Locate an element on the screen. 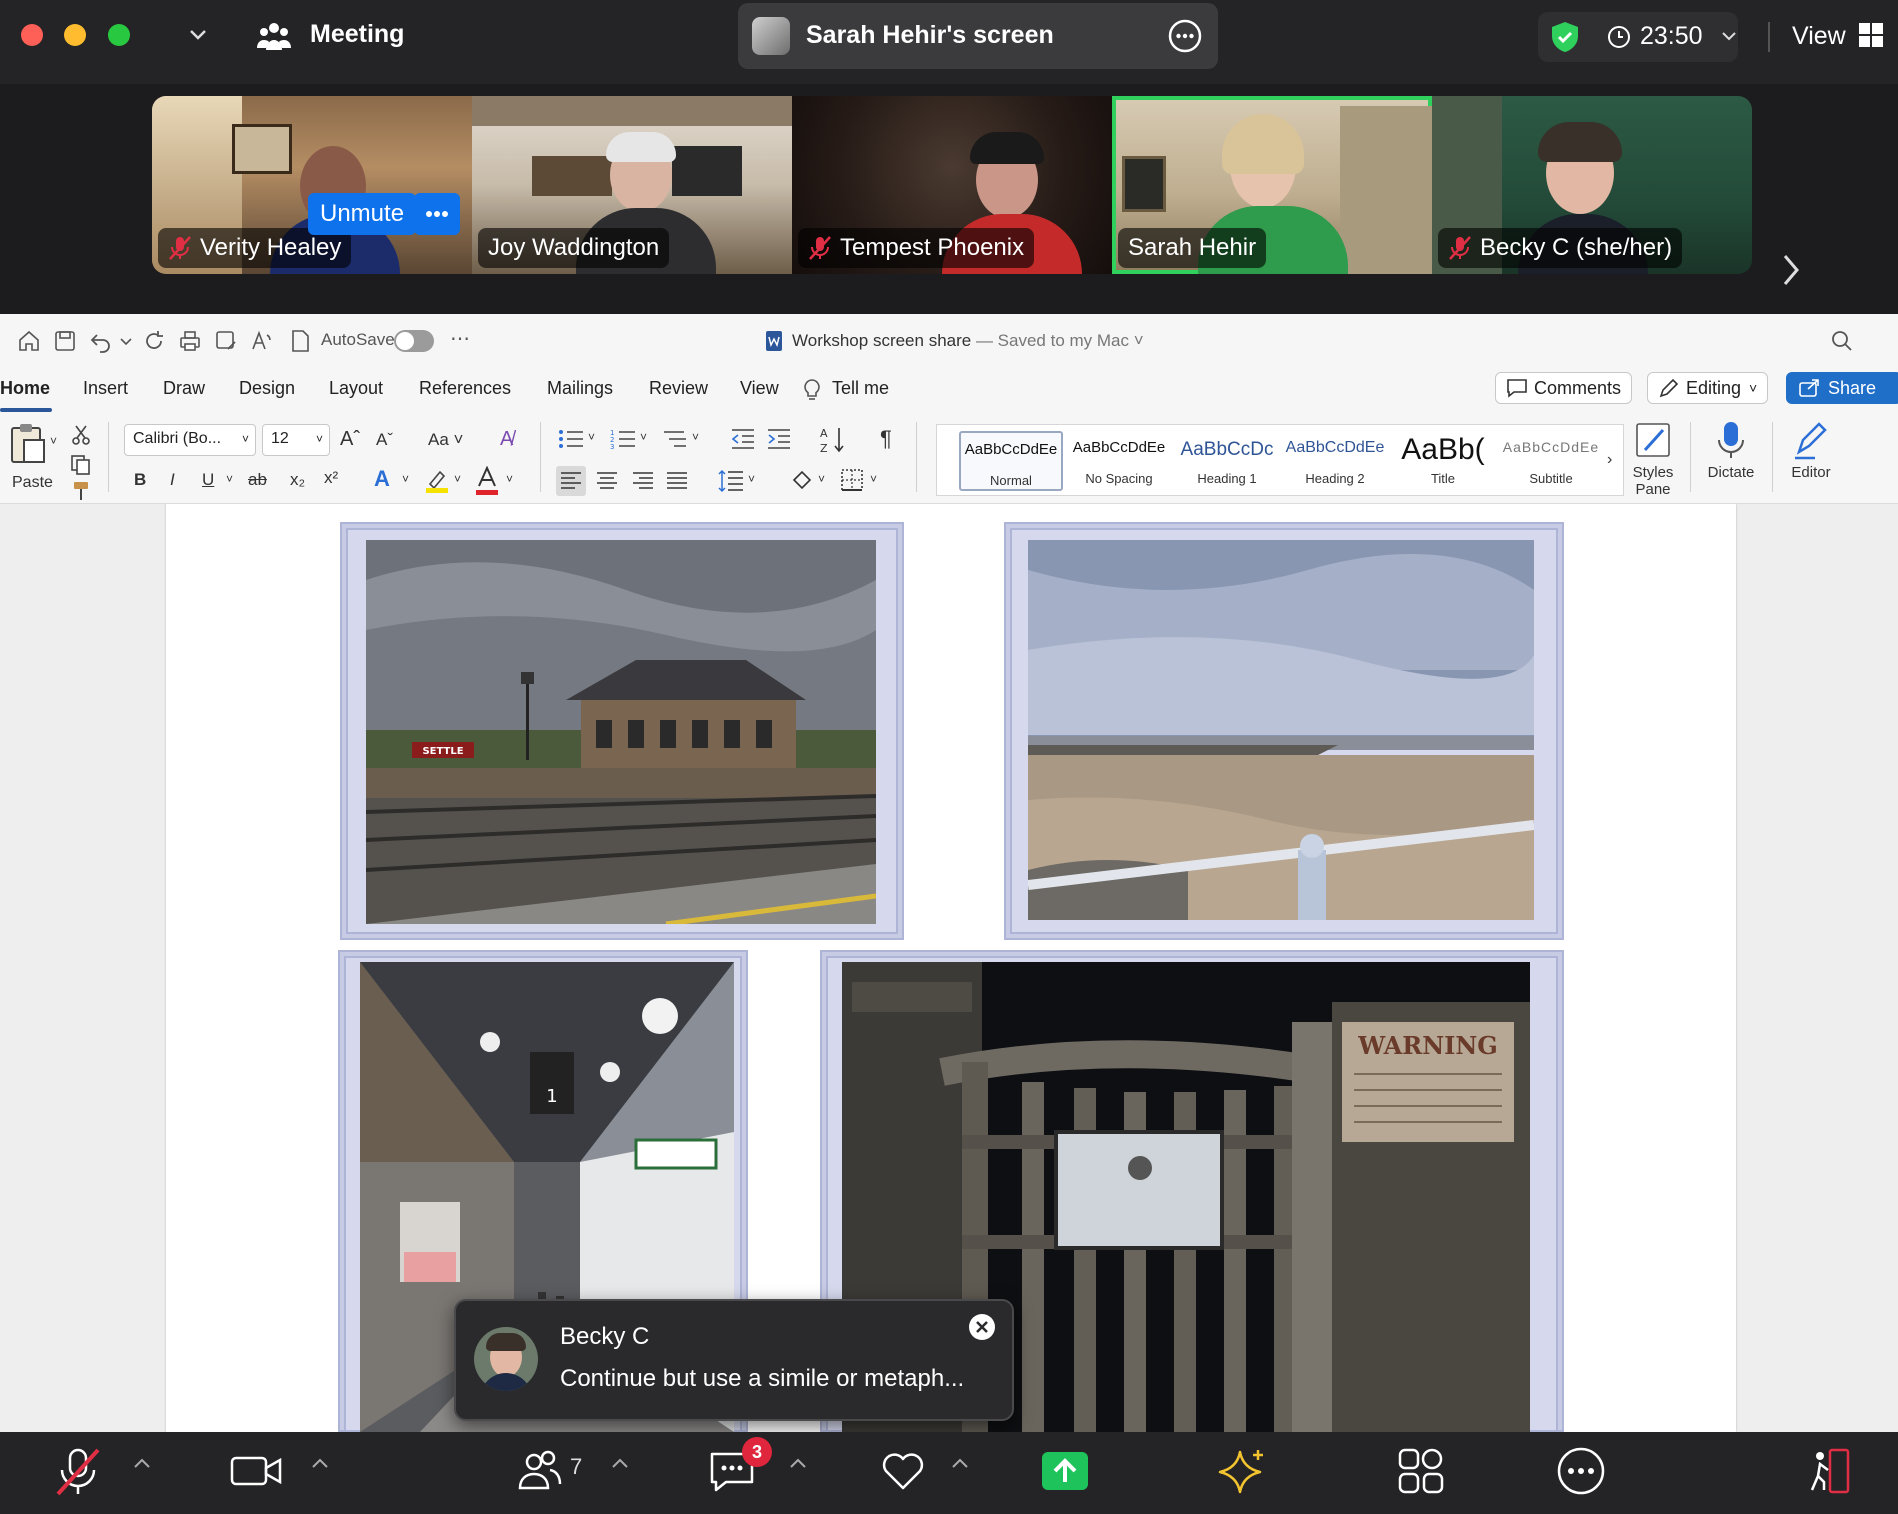 The height and width of the screenshot is (1514, 1898). train-station-photo: SETTLE is located at coordinates (621, 732).